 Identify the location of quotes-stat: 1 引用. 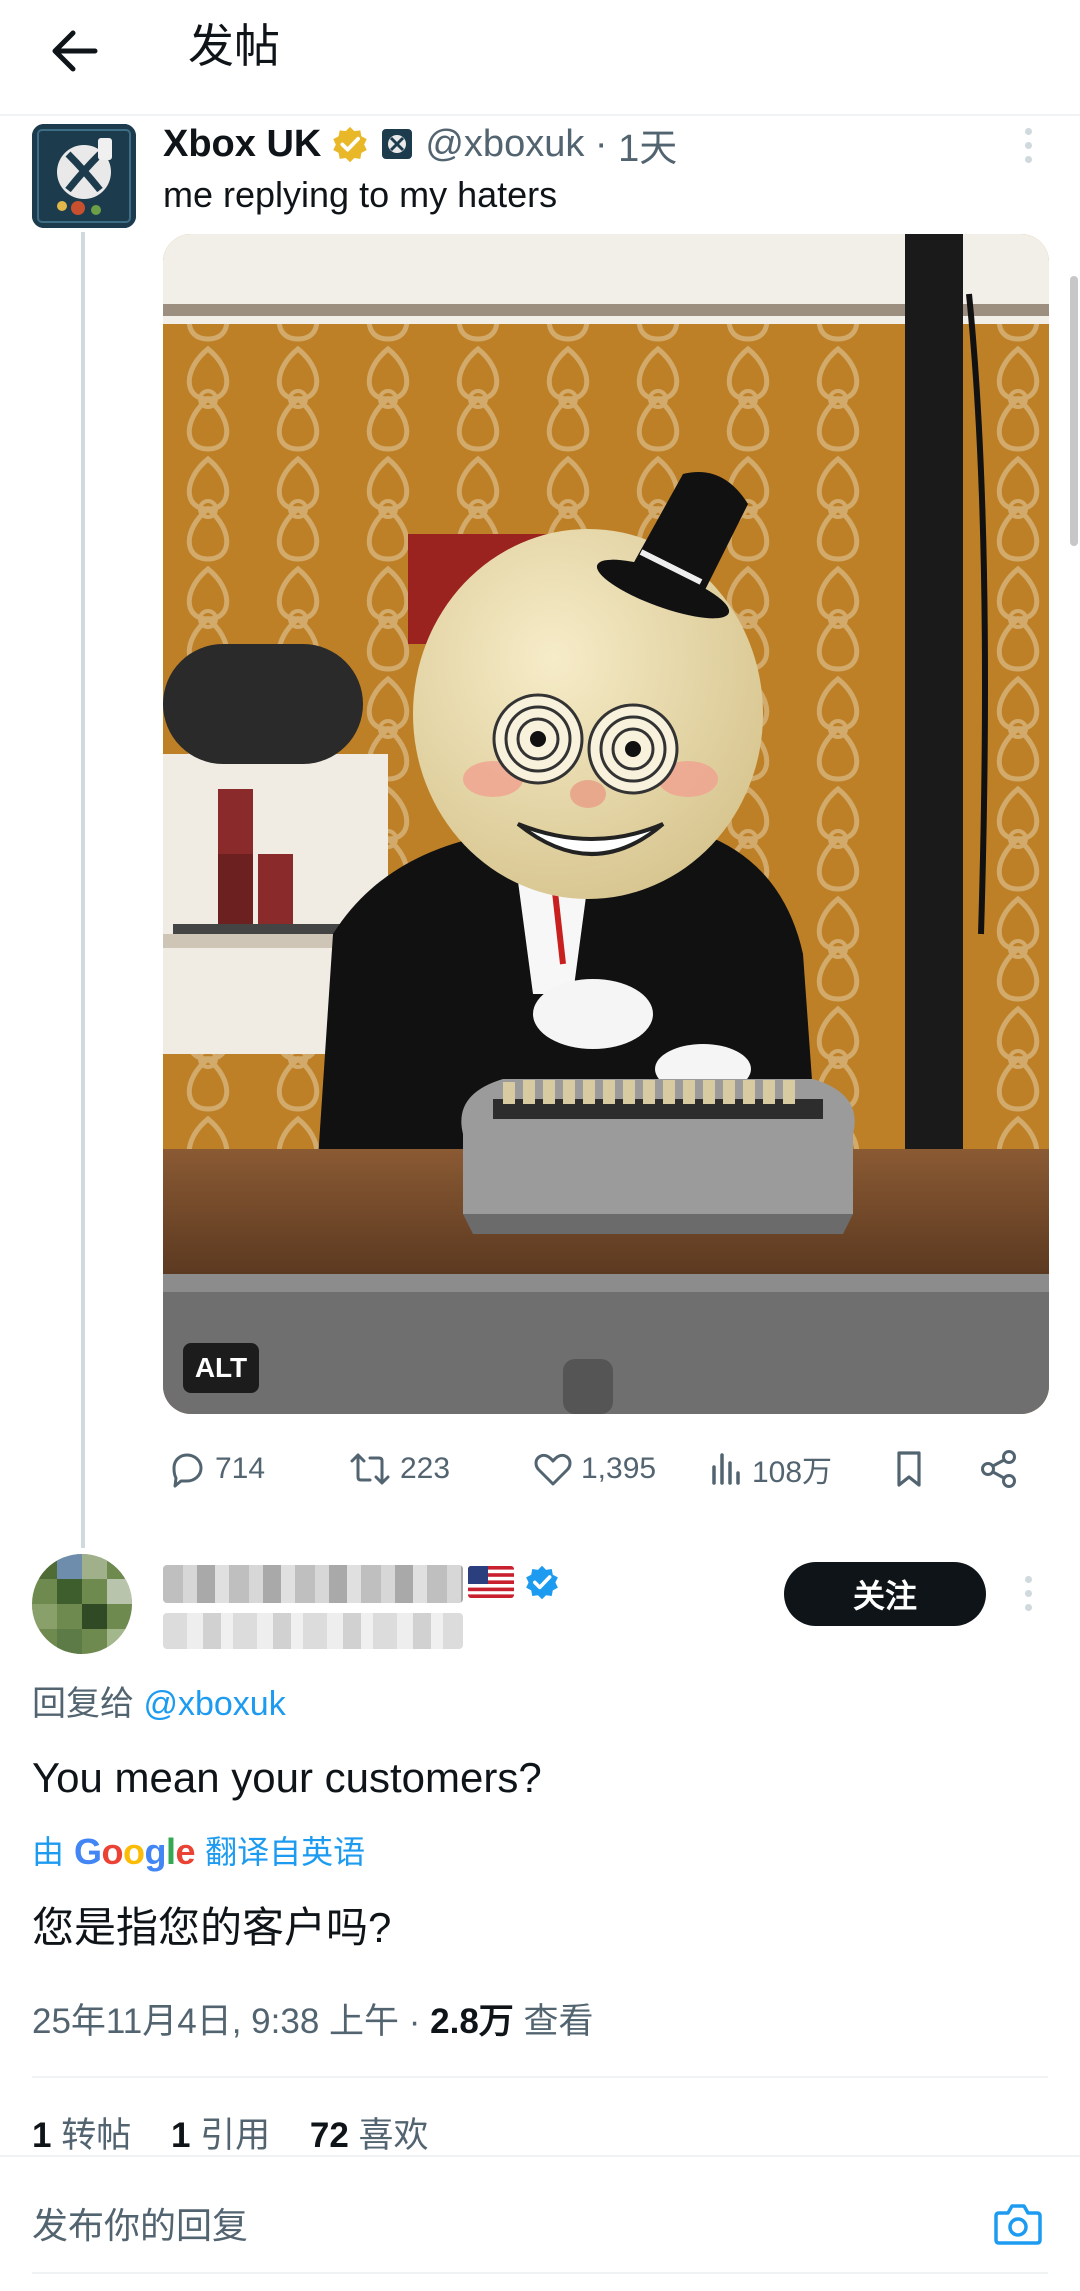
(220, 2135).